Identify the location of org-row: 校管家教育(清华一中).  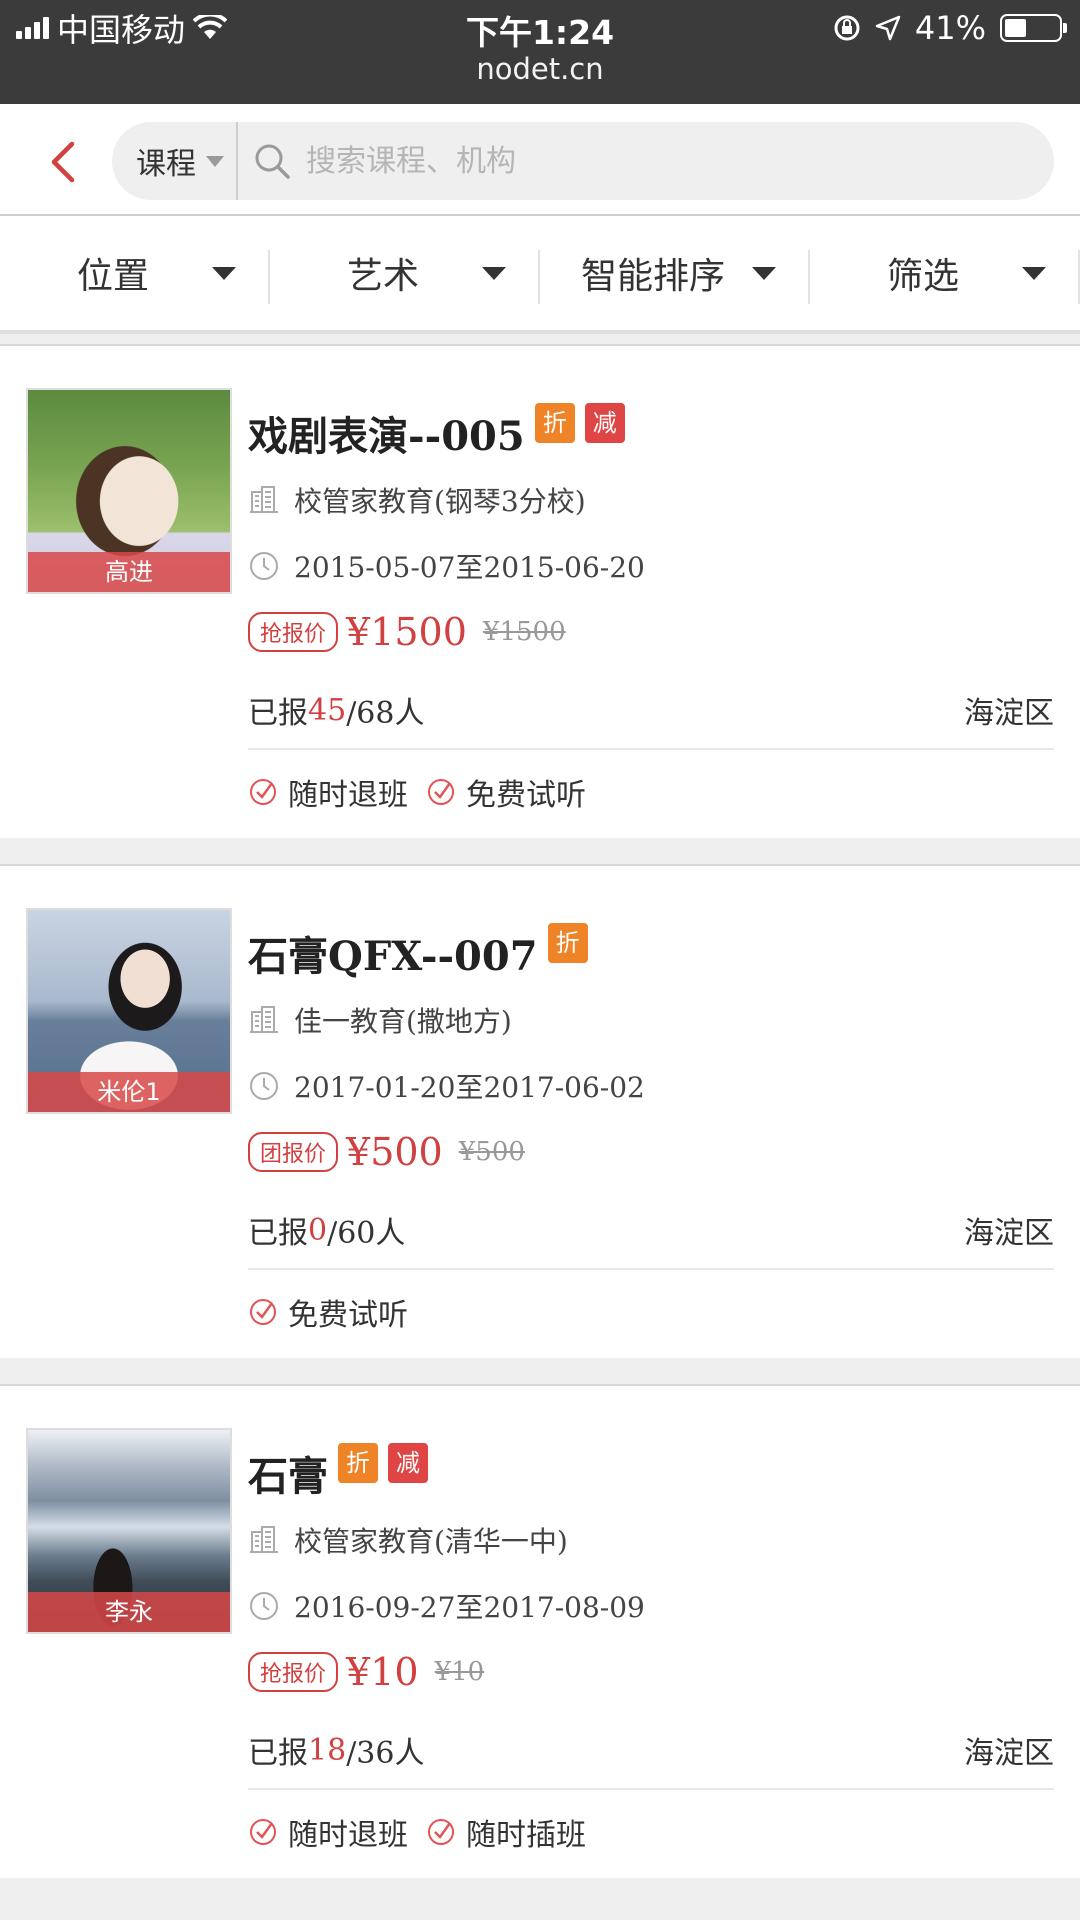
(408, 1540).